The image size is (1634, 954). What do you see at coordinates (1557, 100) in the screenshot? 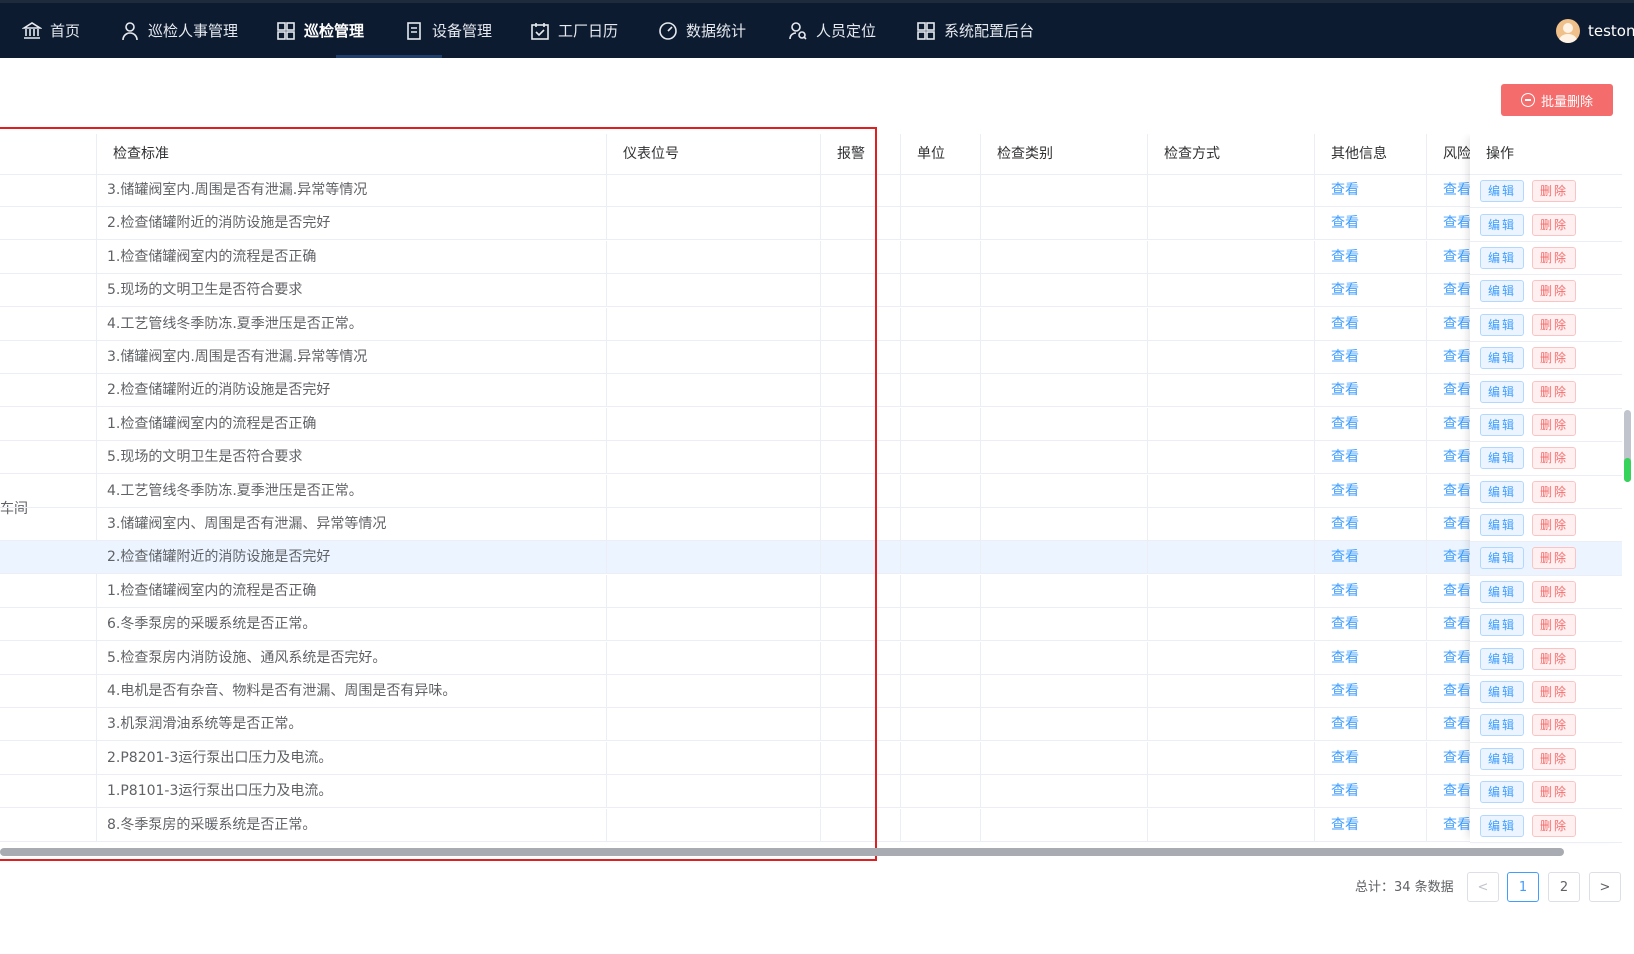
I see `batch-delete-button: 批量删除` at bounding box center [1557, 100].